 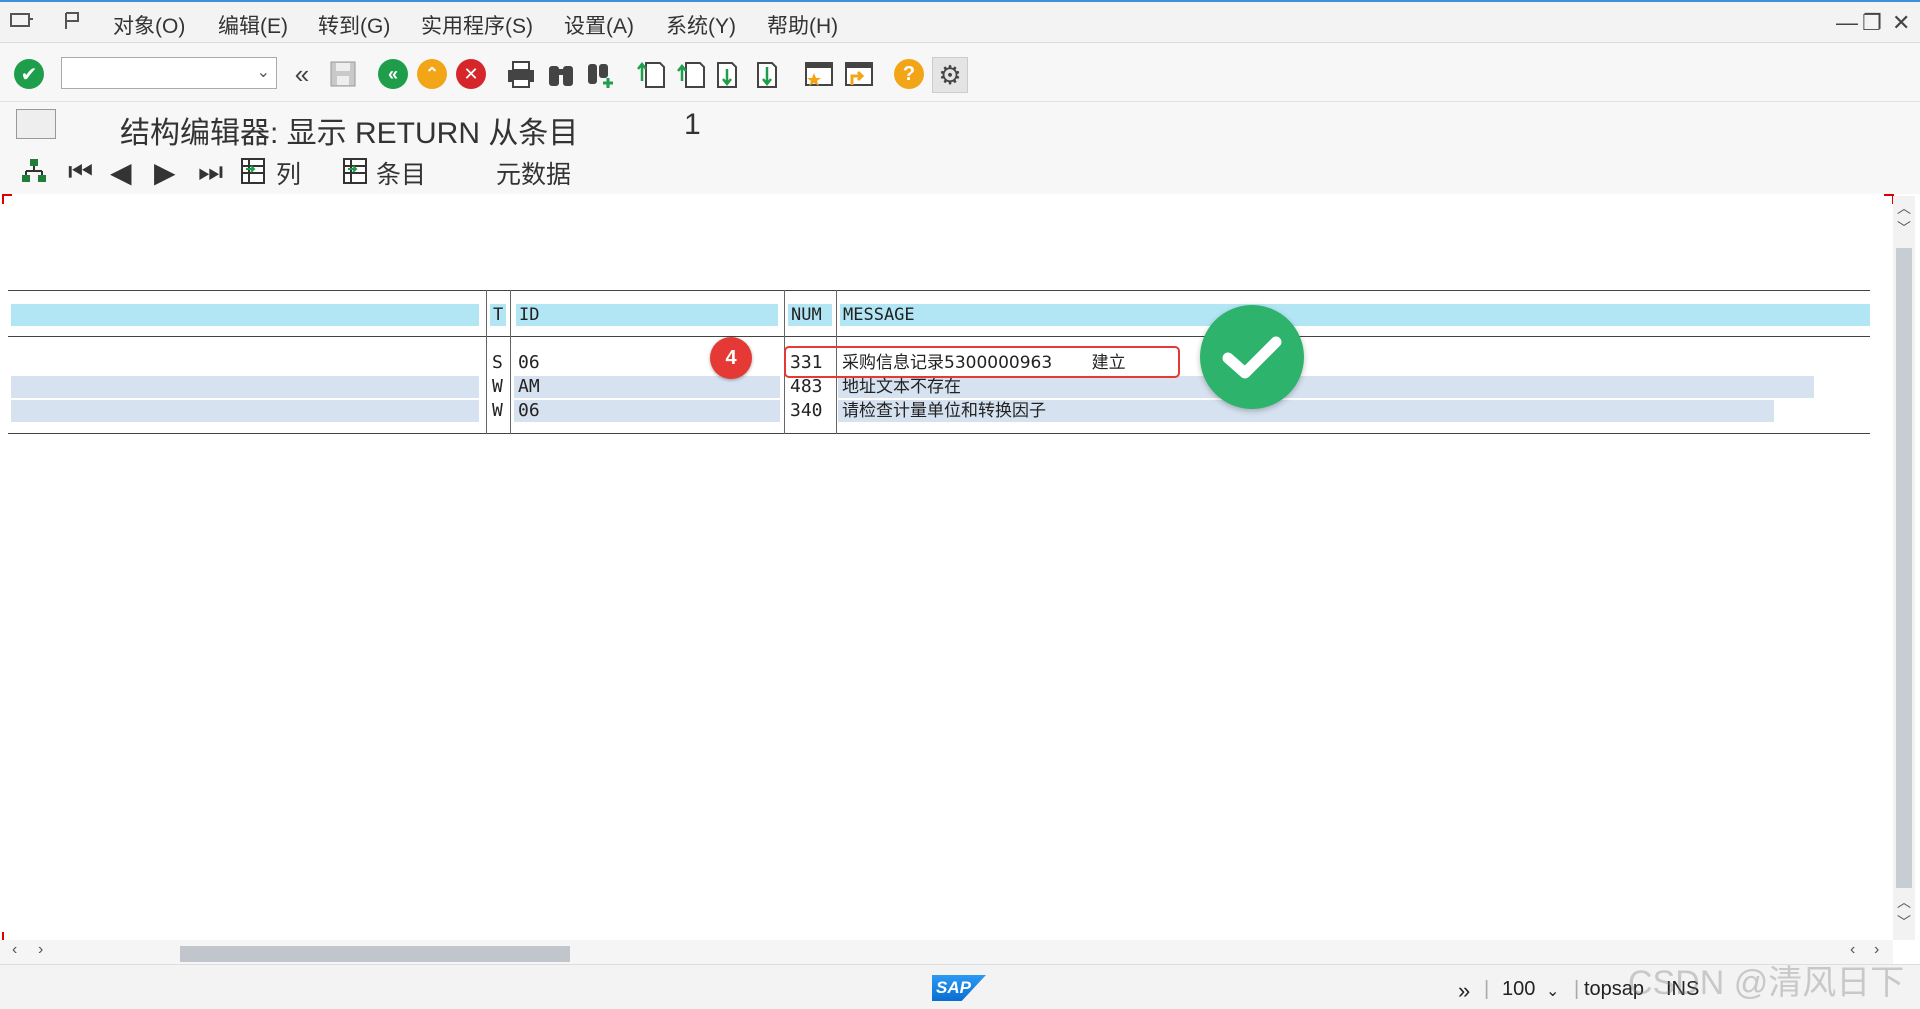 I want to click on enter-button: ✔, so click(x=29, y=74).